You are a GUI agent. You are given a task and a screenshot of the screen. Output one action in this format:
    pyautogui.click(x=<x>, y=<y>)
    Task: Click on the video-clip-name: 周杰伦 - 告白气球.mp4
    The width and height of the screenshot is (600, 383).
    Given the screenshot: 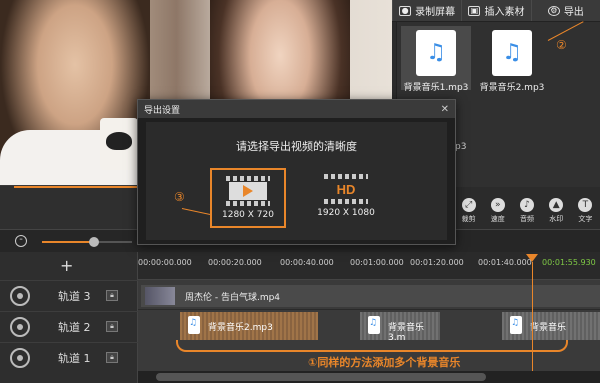 What is the action you would take?
    pyautogui.click(x=233, y=298)
    